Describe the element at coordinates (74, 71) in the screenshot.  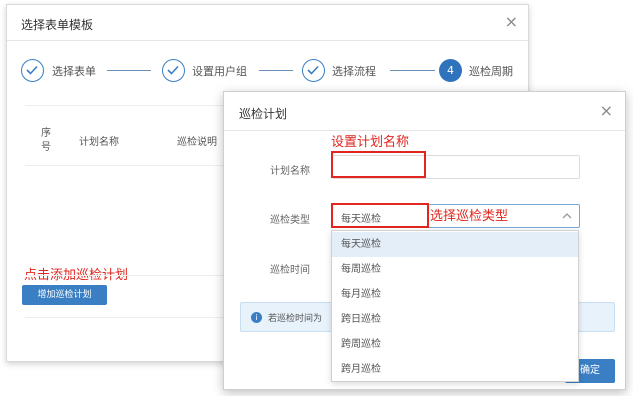
I see `step-1-label: 选择表单` at that location.